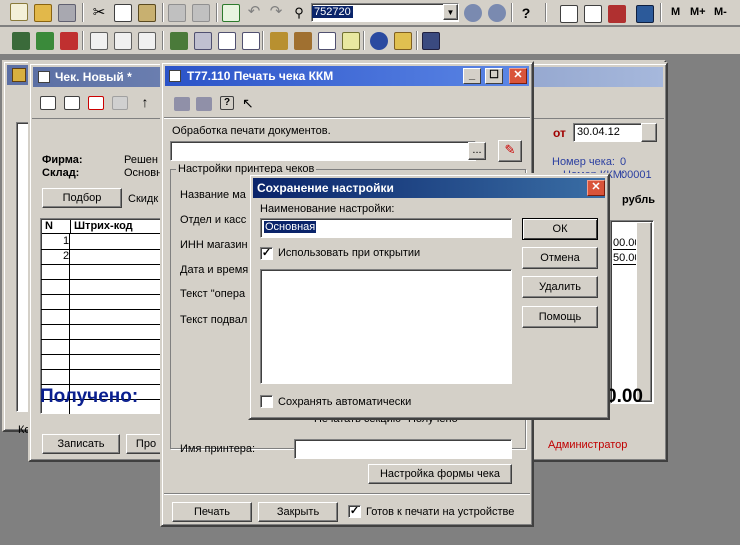 This screenshot has width=740, height=545. I want to click on form-settings-button: Настройка формы чека, so click(440, 474).